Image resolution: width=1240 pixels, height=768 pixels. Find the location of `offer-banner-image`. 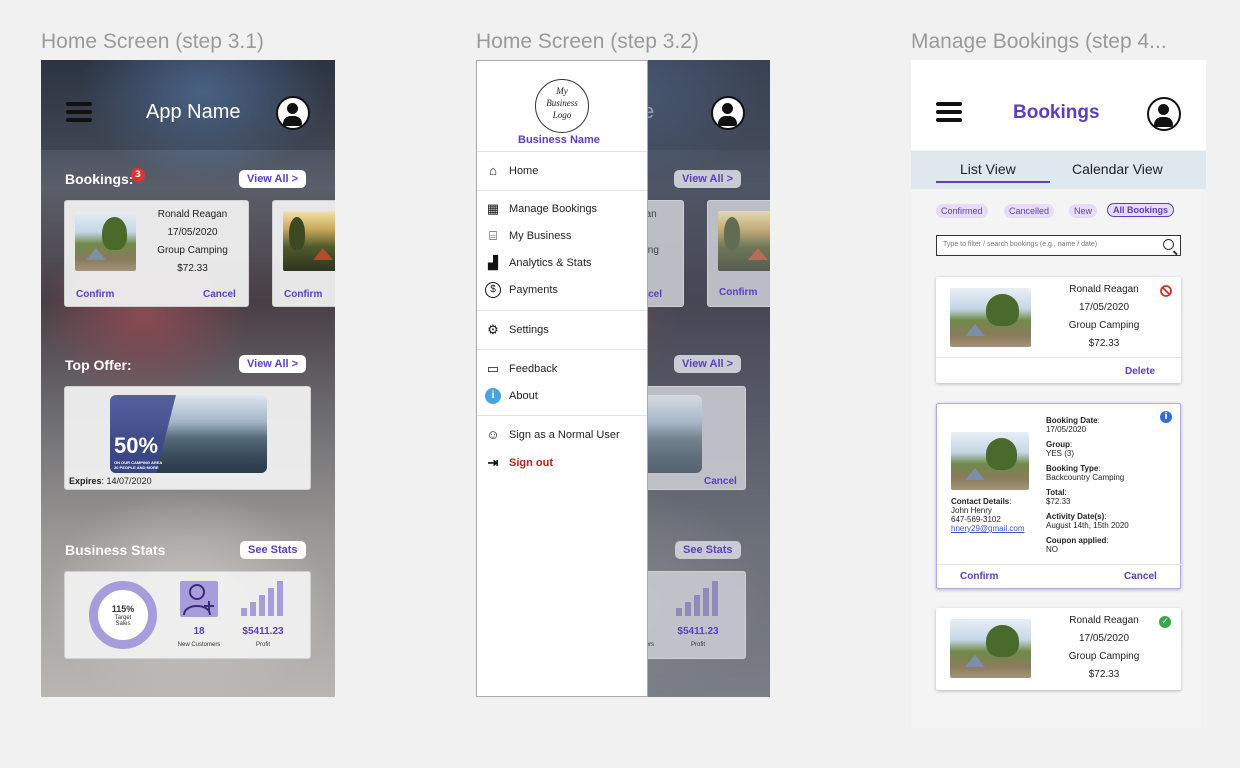

offer-banner-image is located at coordinates (672, 434).